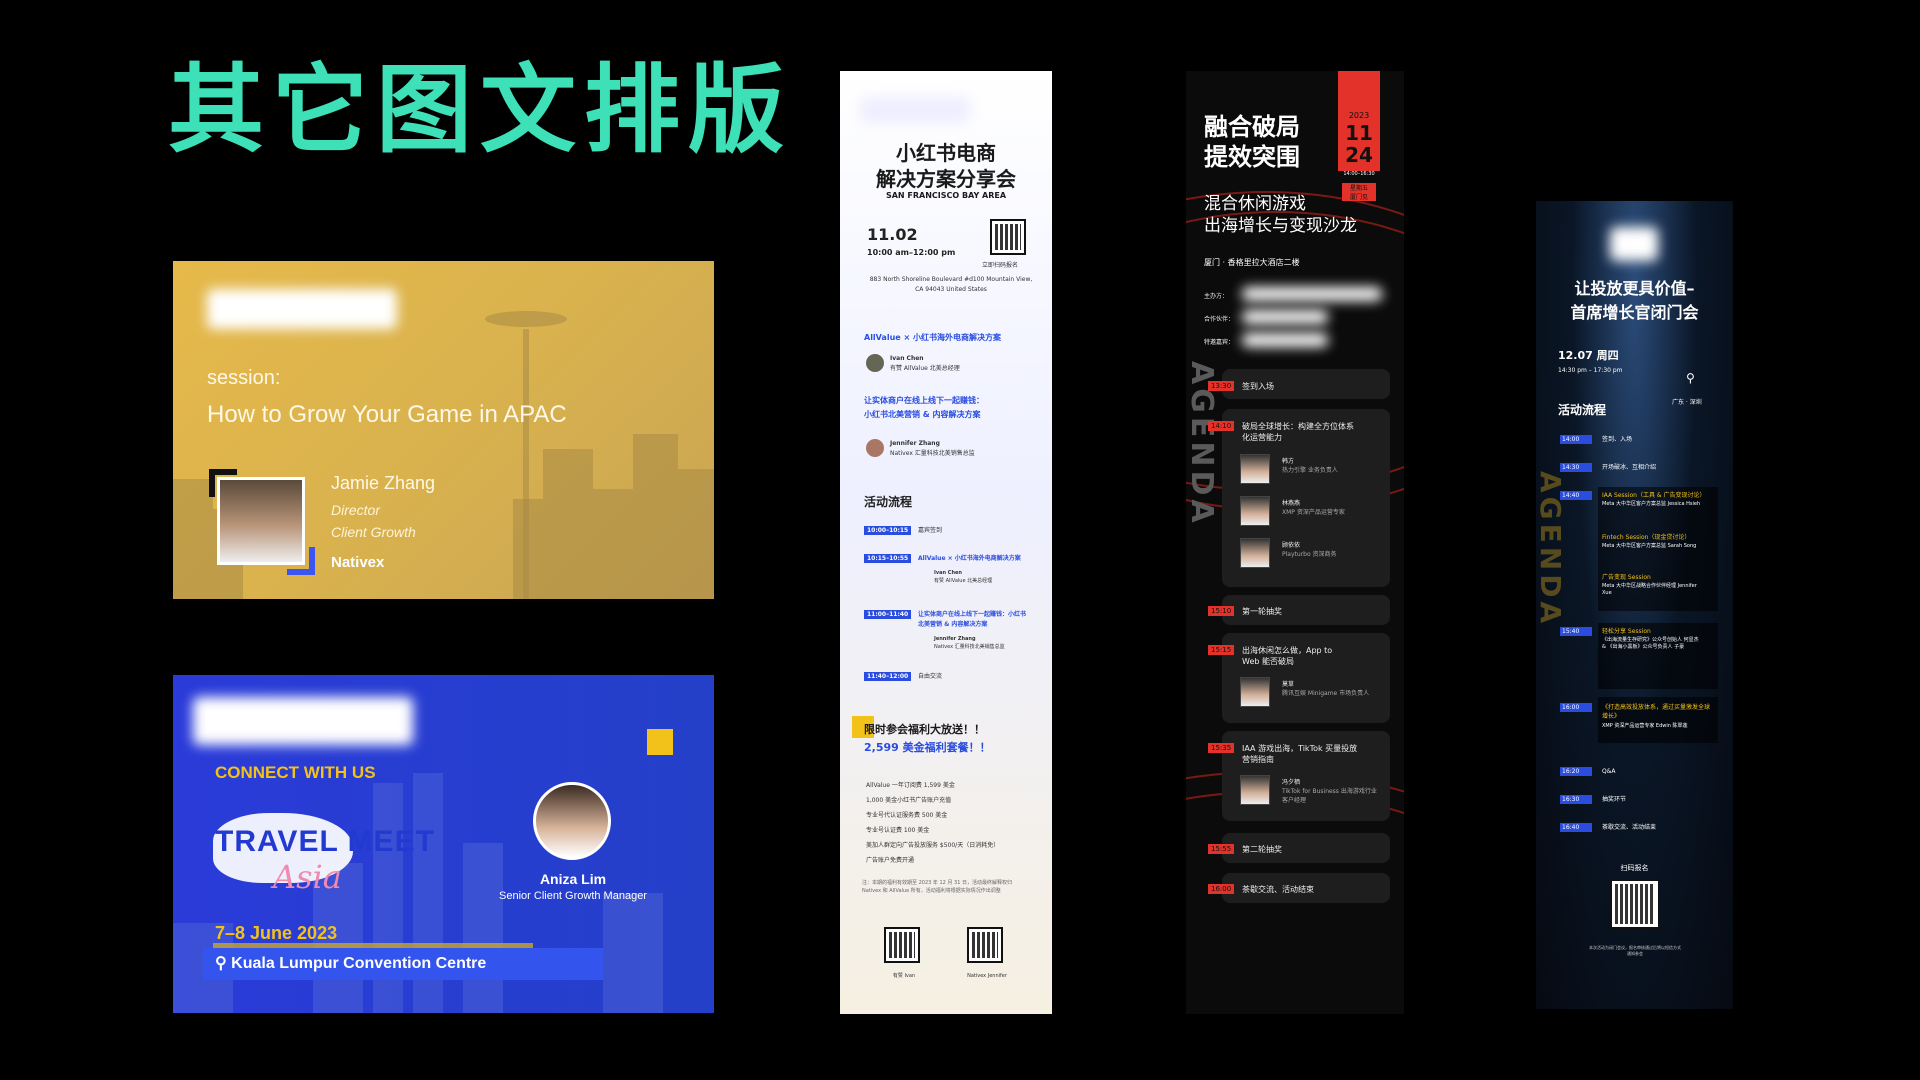 The image size is (1920, 1080). I want to click on agenda-time: 11:40–12:00, so click(888, 676).